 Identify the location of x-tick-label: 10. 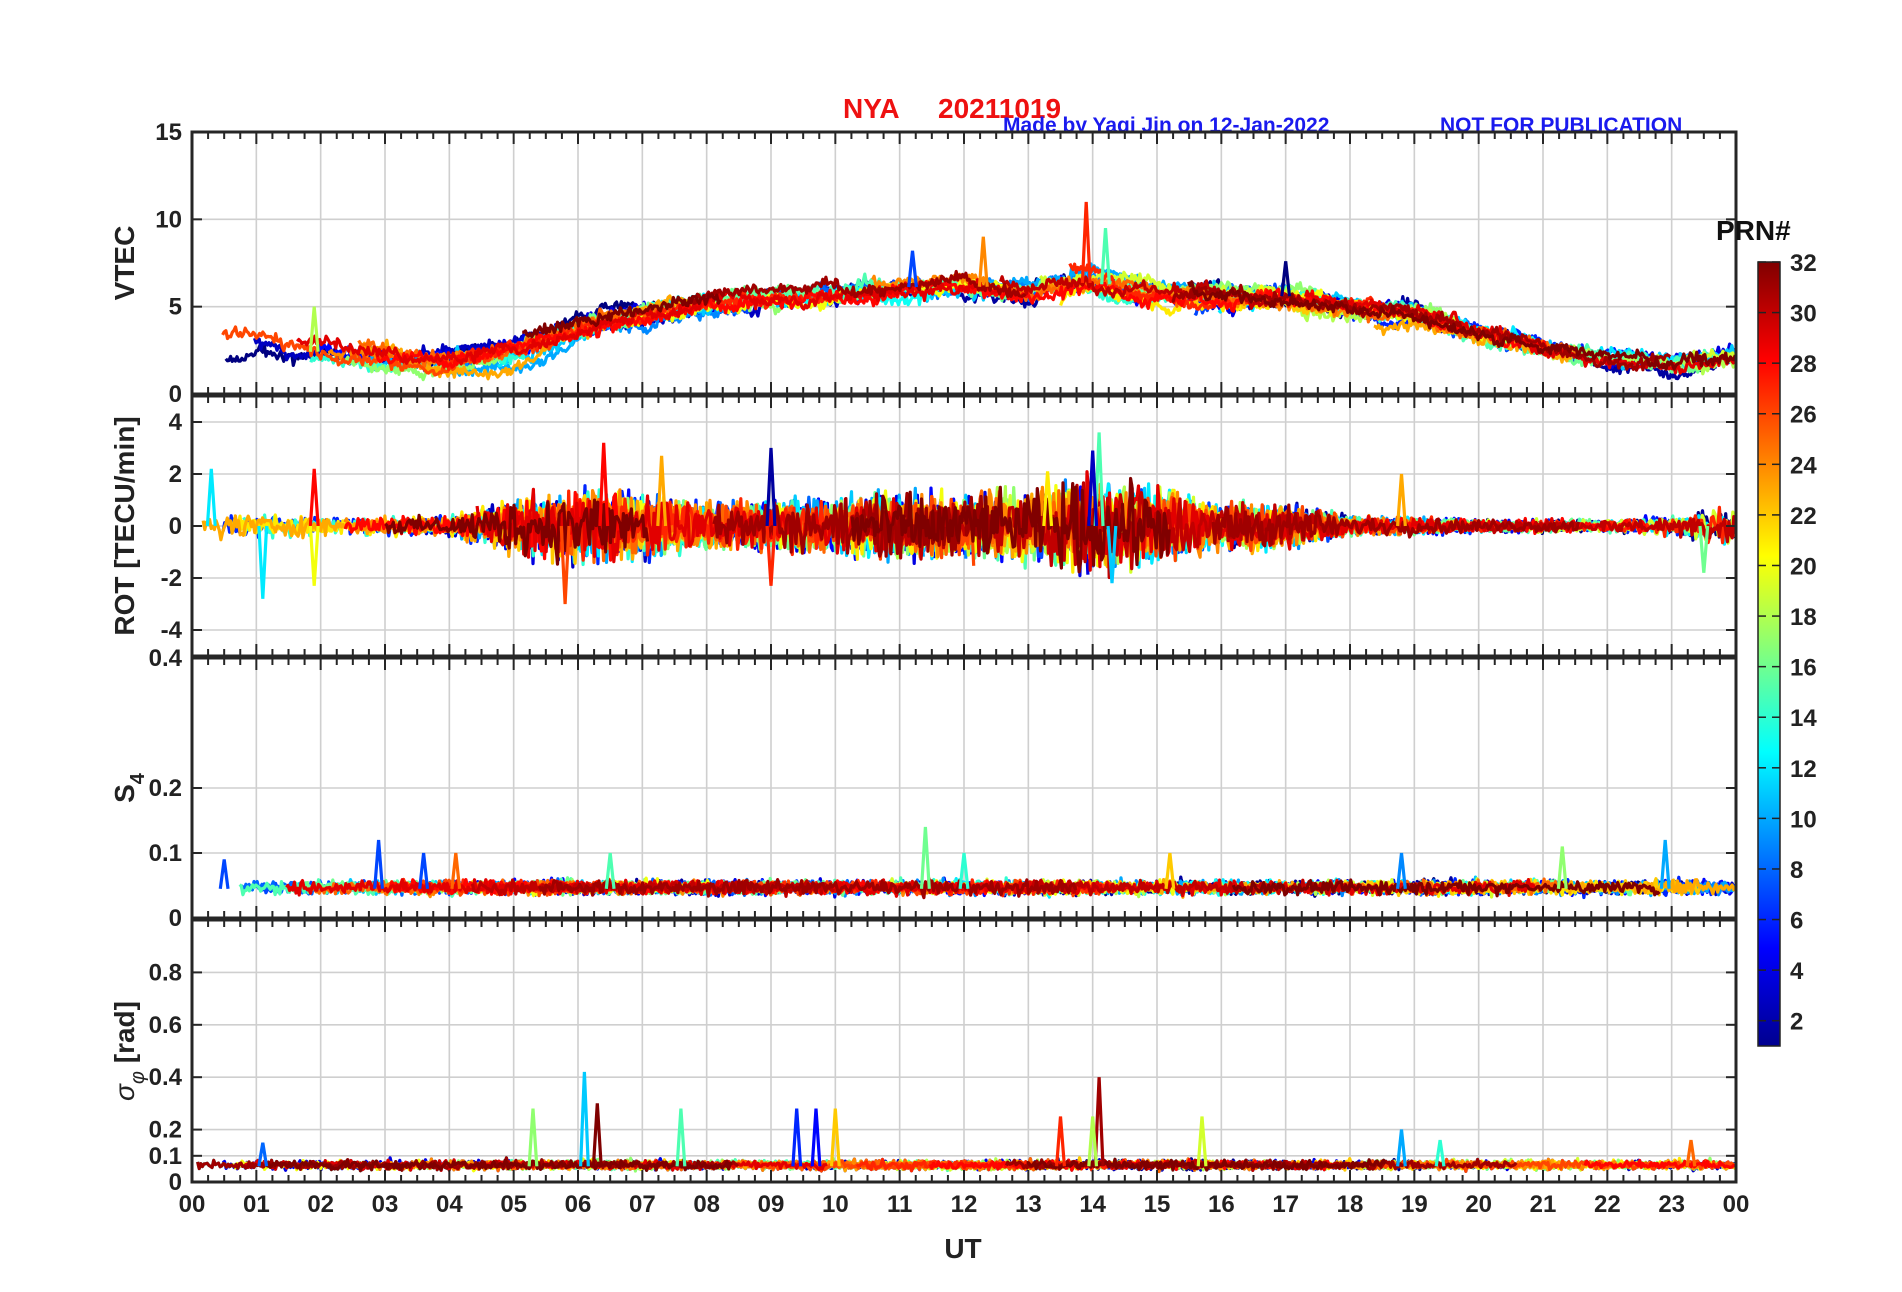
(835, 1204).